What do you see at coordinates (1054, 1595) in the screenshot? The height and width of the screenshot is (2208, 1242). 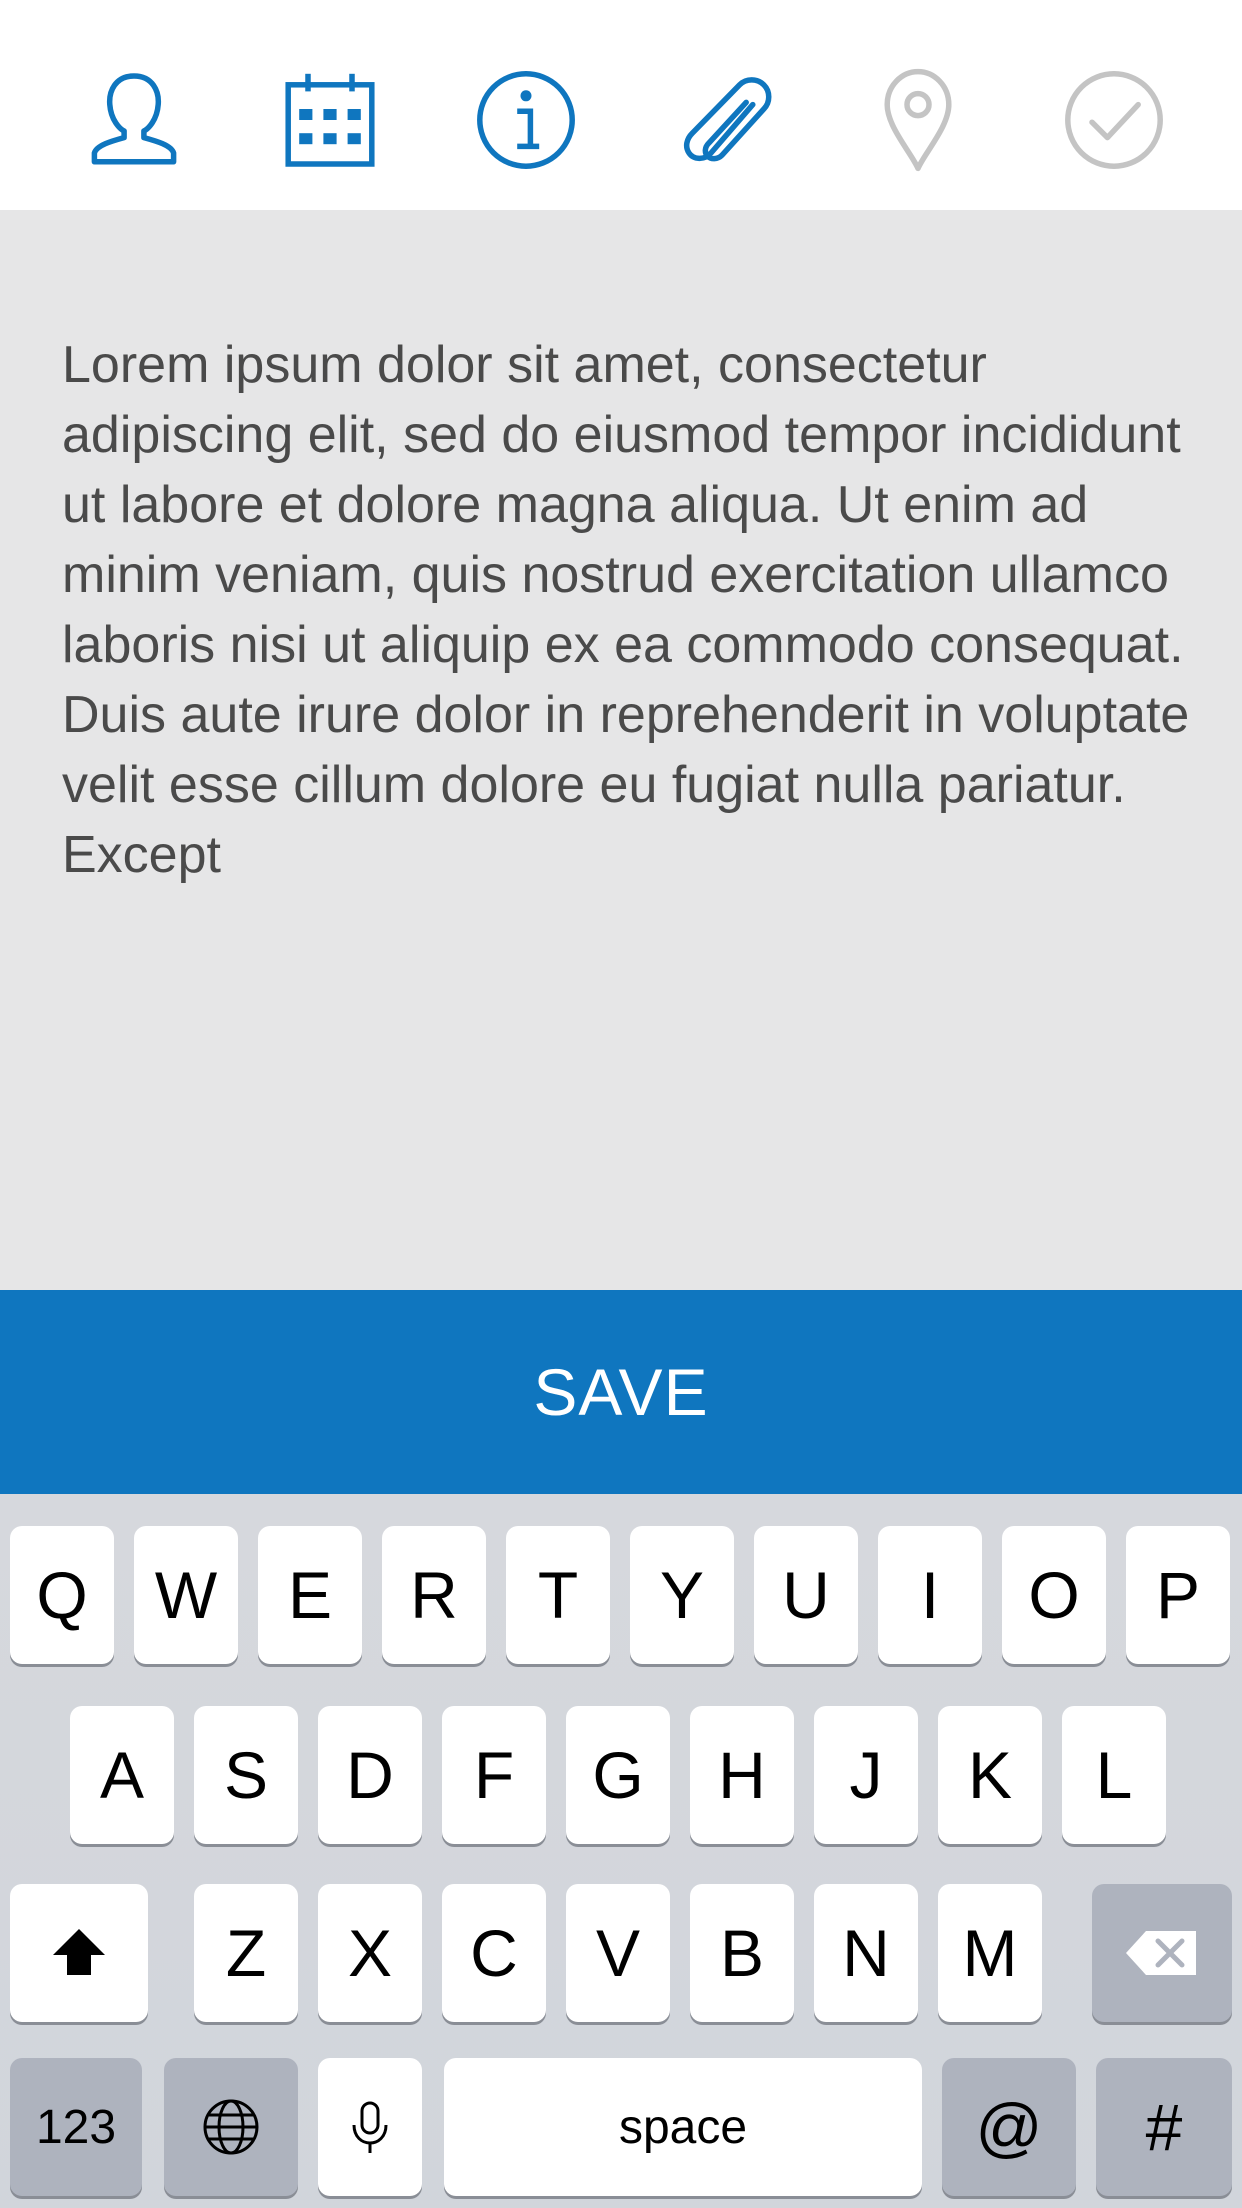 I see `key-o: O` at bounding box center [1054, 1595].